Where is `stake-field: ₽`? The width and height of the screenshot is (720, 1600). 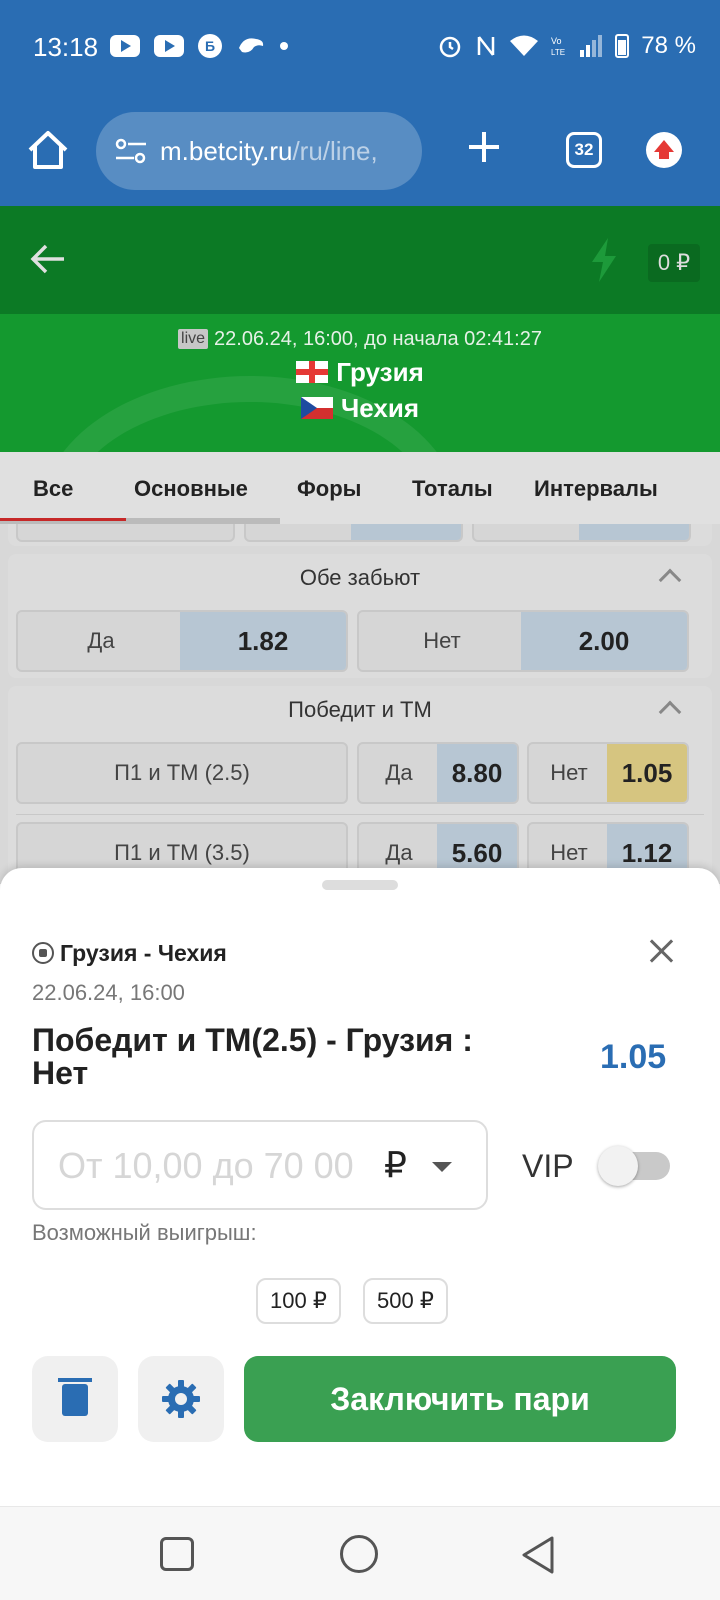 stake-field: ₽ is located at coordinates (260, 1165).